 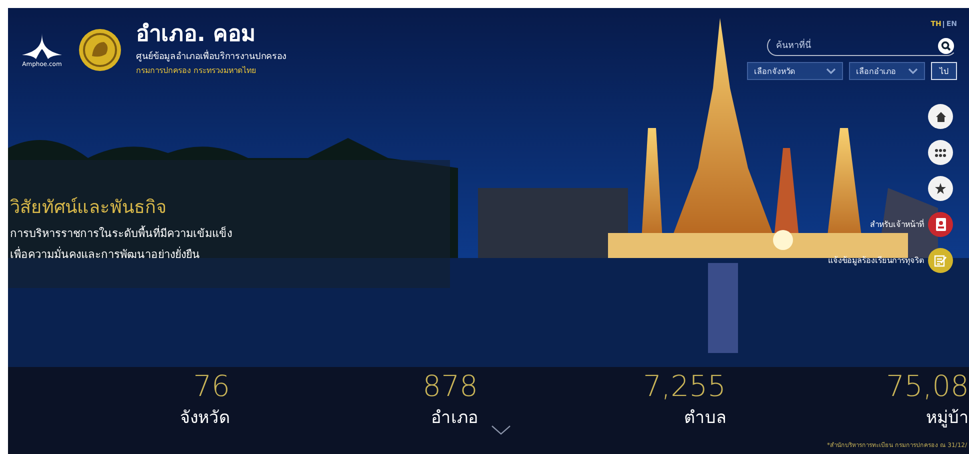 I want to click on id-card-icon, so click(x=941, y=224).